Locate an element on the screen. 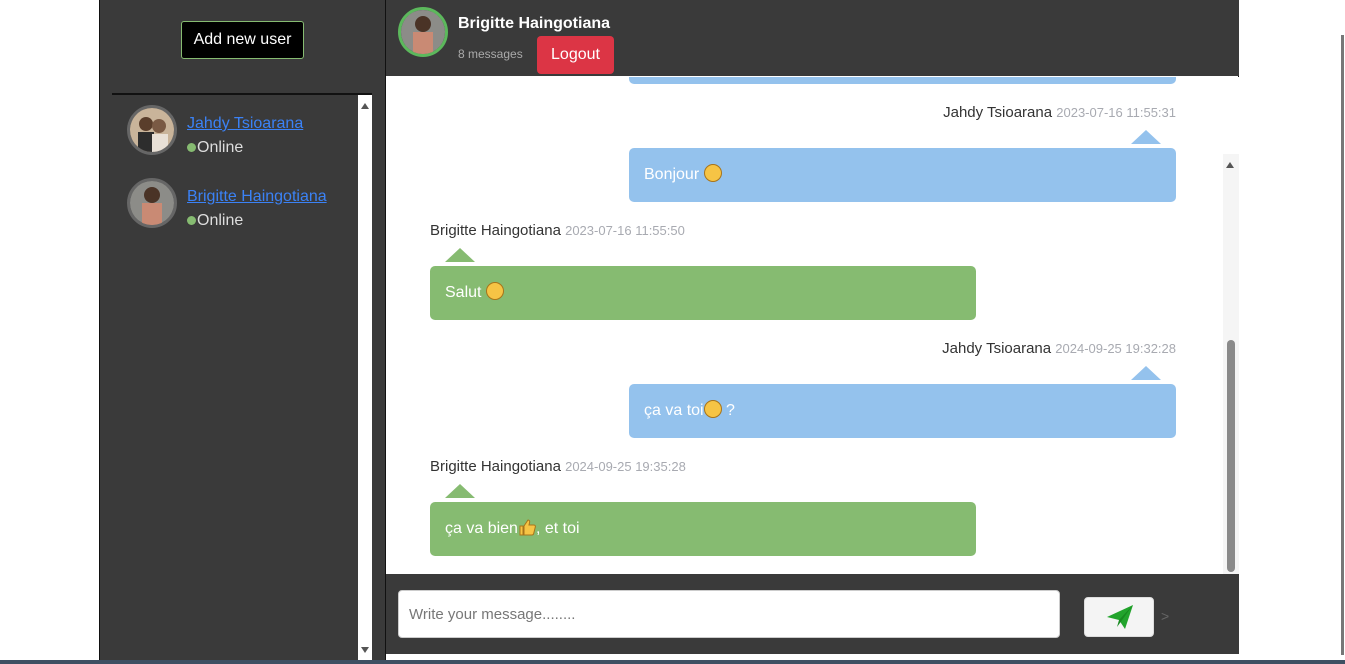 The height and width of the screenshot is (664, 1345). message-meta: Brigitte Haingotiana 2024-09-25 19:35:28 is located at coordinates (558, 466).